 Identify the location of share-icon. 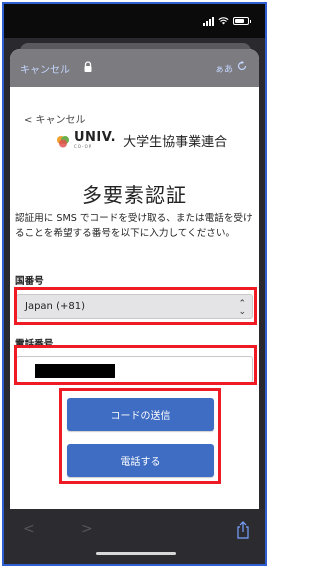
(243, 530).